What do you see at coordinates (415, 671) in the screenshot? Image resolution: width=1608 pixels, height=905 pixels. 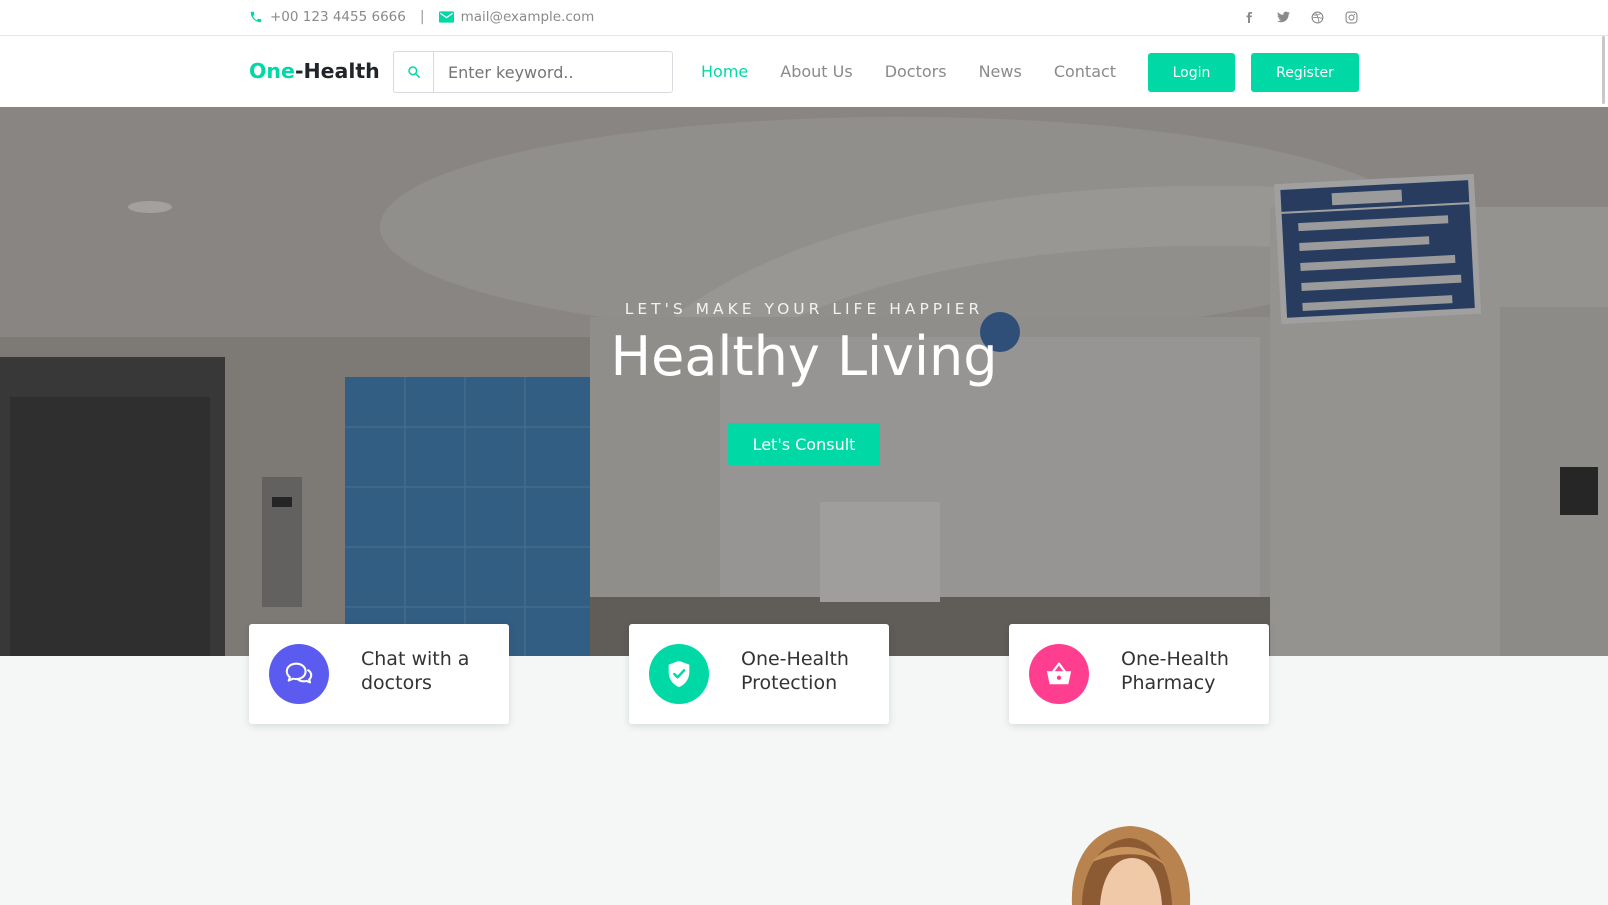 I see `feature-label: Chat with a doctors` at bounding box center [415, 671].